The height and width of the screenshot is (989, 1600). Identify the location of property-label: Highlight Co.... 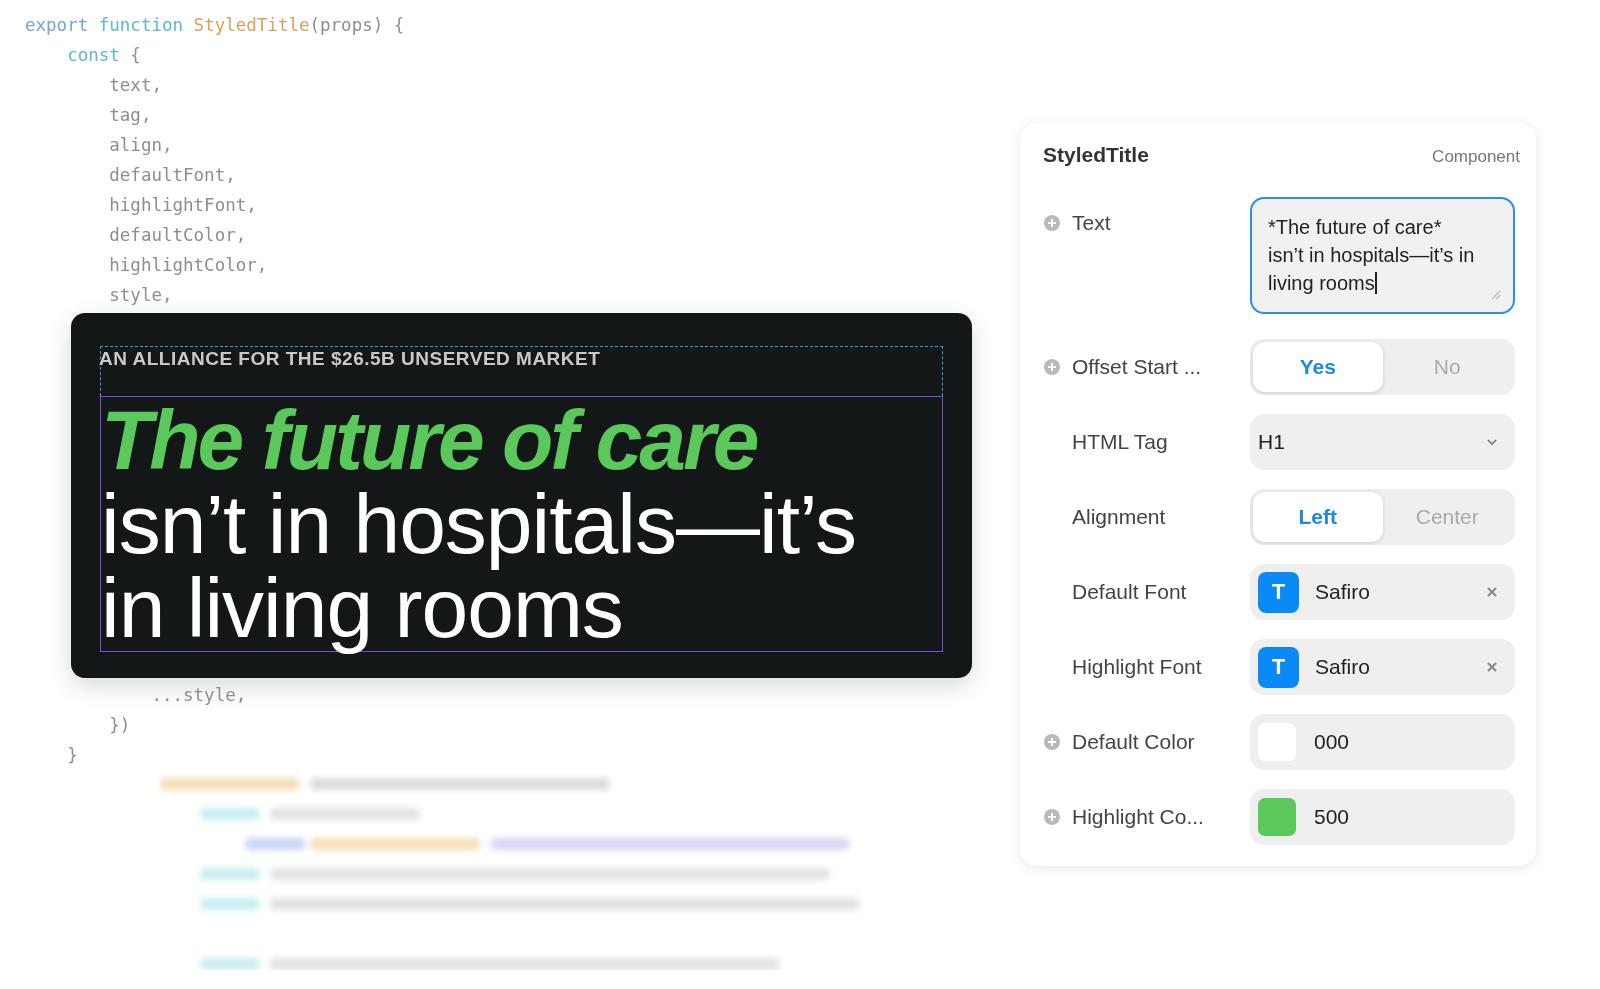
(1138, 817).